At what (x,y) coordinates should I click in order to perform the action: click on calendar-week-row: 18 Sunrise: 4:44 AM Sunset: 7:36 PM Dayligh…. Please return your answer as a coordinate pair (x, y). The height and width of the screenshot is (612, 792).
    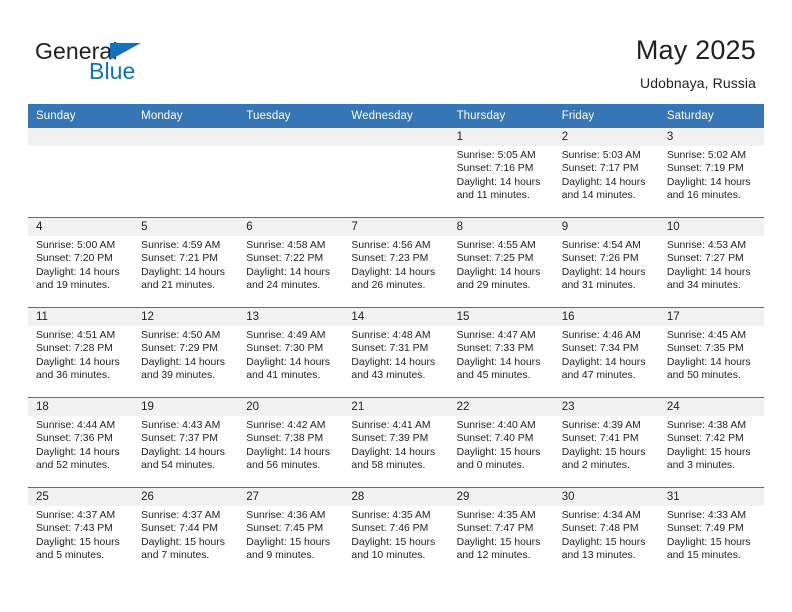
    Looking at the image, I should click on (396, 442).